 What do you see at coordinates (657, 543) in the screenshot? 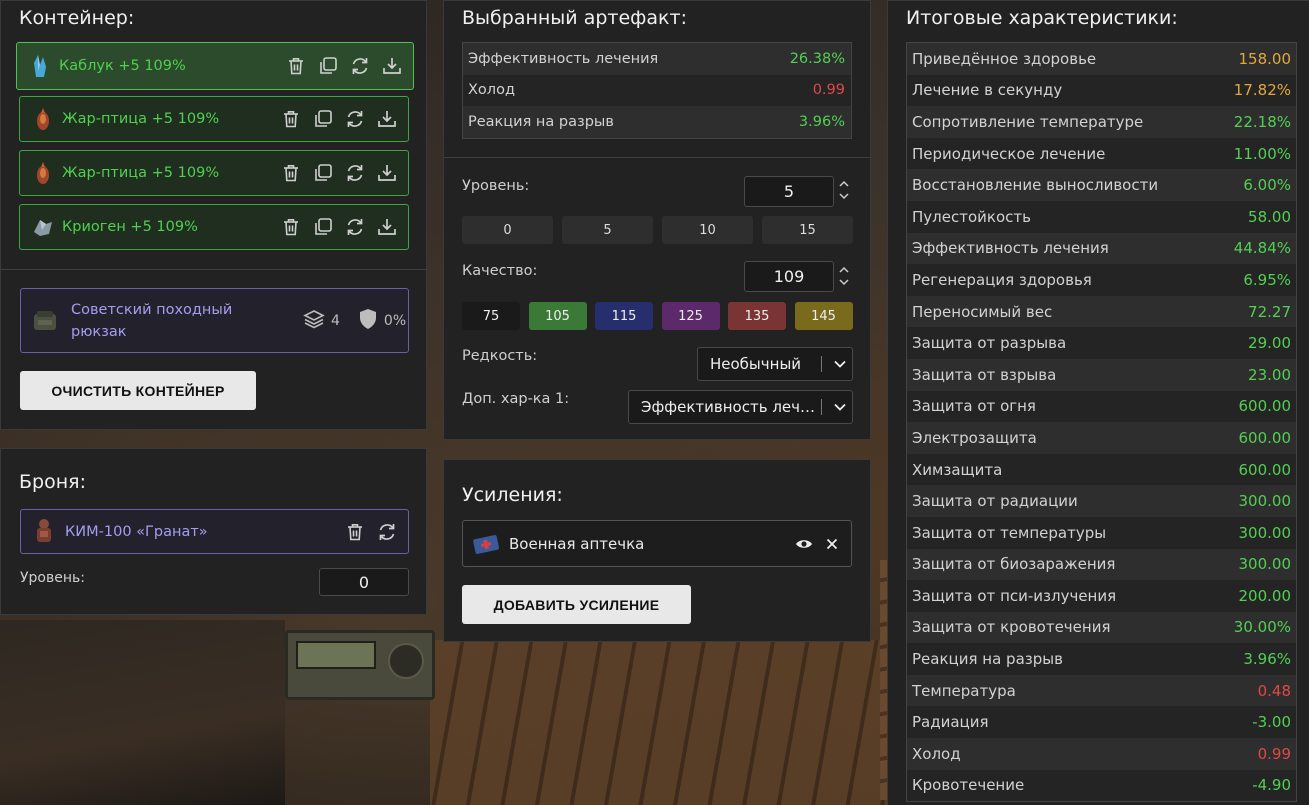
I see `boost-item: Военная аптечка` at bounding box center [657, 543].